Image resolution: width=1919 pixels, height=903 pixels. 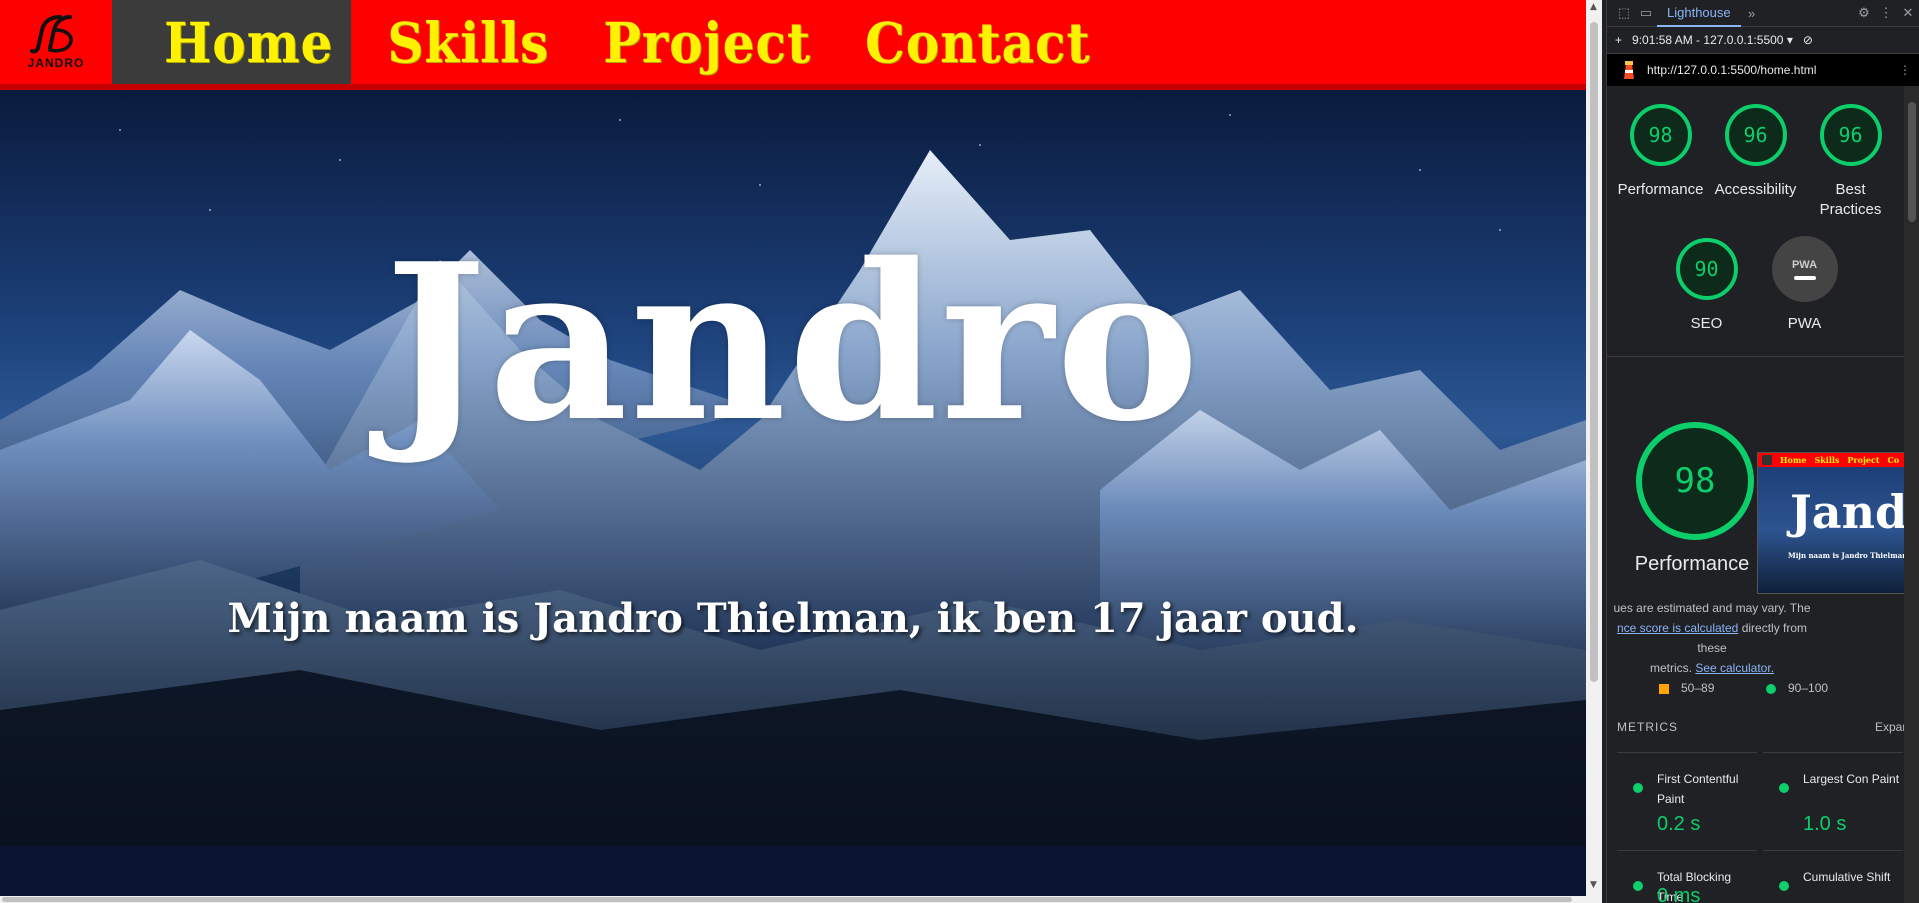 I want to click on scroll-up-arrow-icon: ▲, so click(x=1593, y=7).